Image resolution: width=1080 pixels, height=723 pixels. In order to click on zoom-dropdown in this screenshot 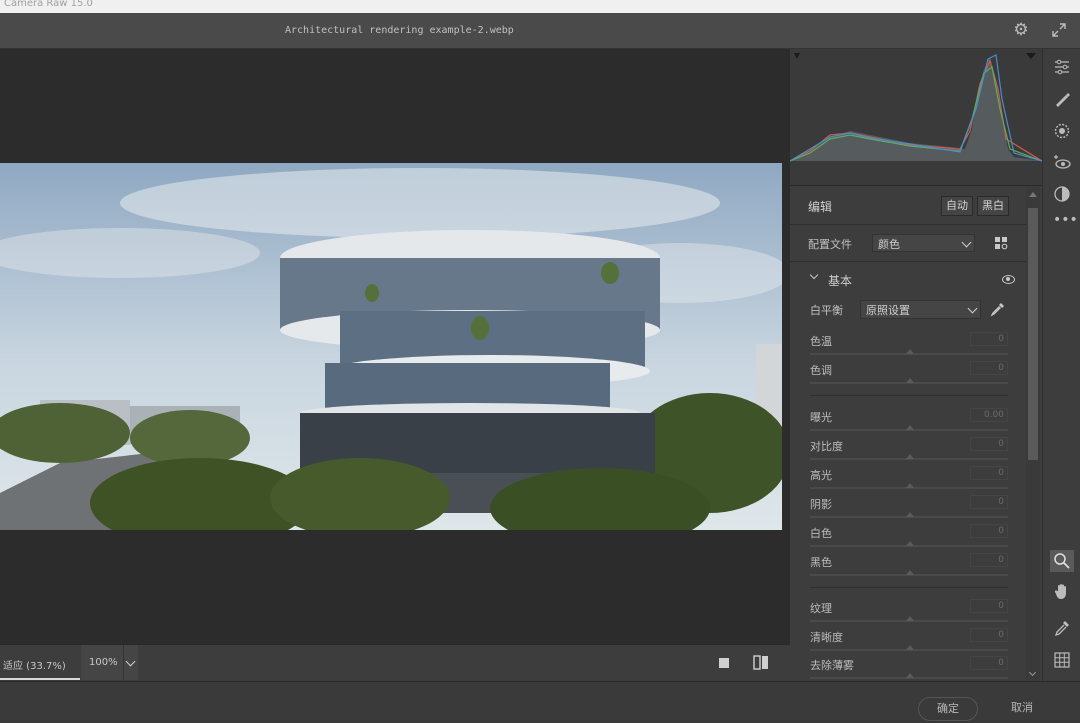, I will do `click(130, 662)`.